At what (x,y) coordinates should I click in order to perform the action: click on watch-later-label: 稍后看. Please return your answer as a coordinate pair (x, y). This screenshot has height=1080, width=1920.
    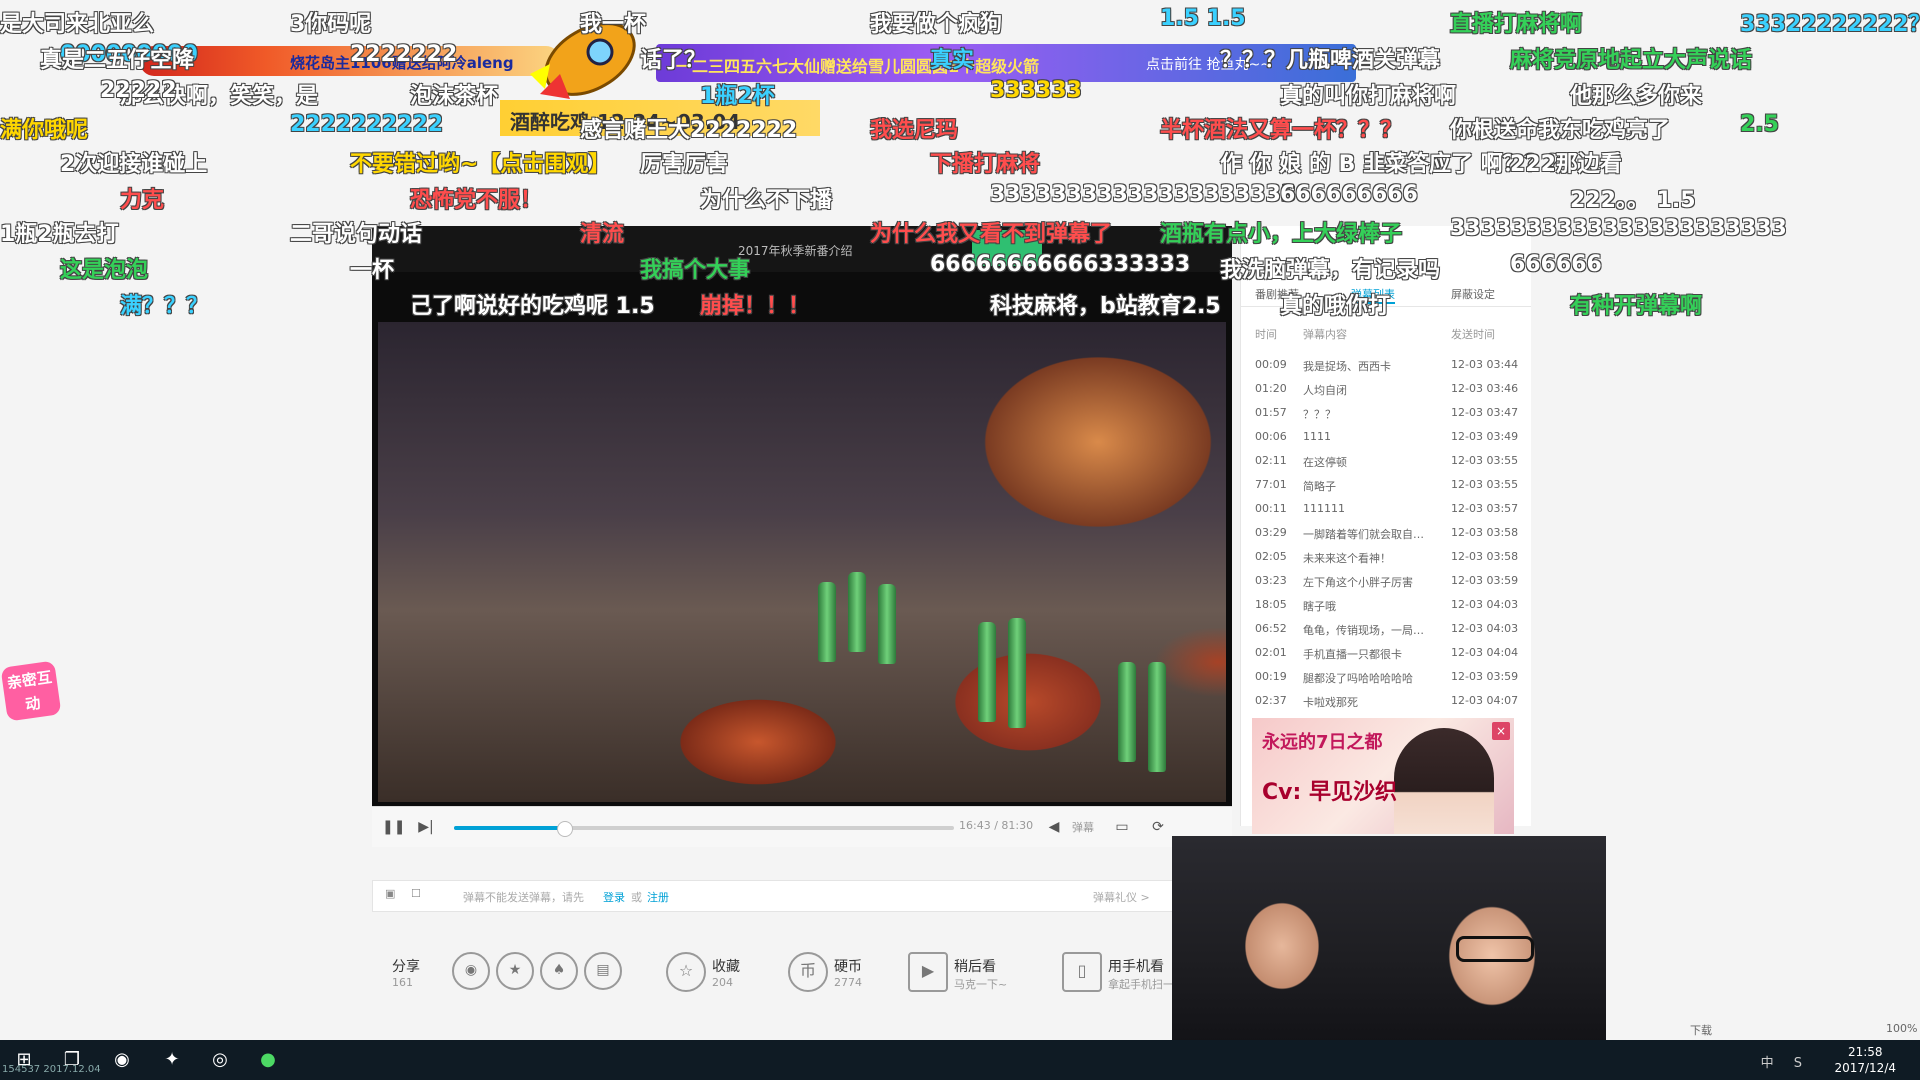
    Looking at the image, I should click on (975, 967).